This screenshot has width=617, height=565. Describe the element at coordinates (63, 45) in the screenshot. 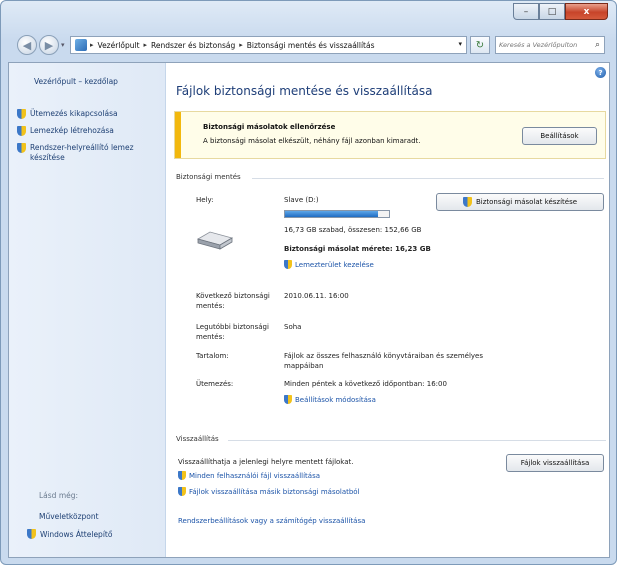

I see `recent-pages-dropdown: ▾` at that location.